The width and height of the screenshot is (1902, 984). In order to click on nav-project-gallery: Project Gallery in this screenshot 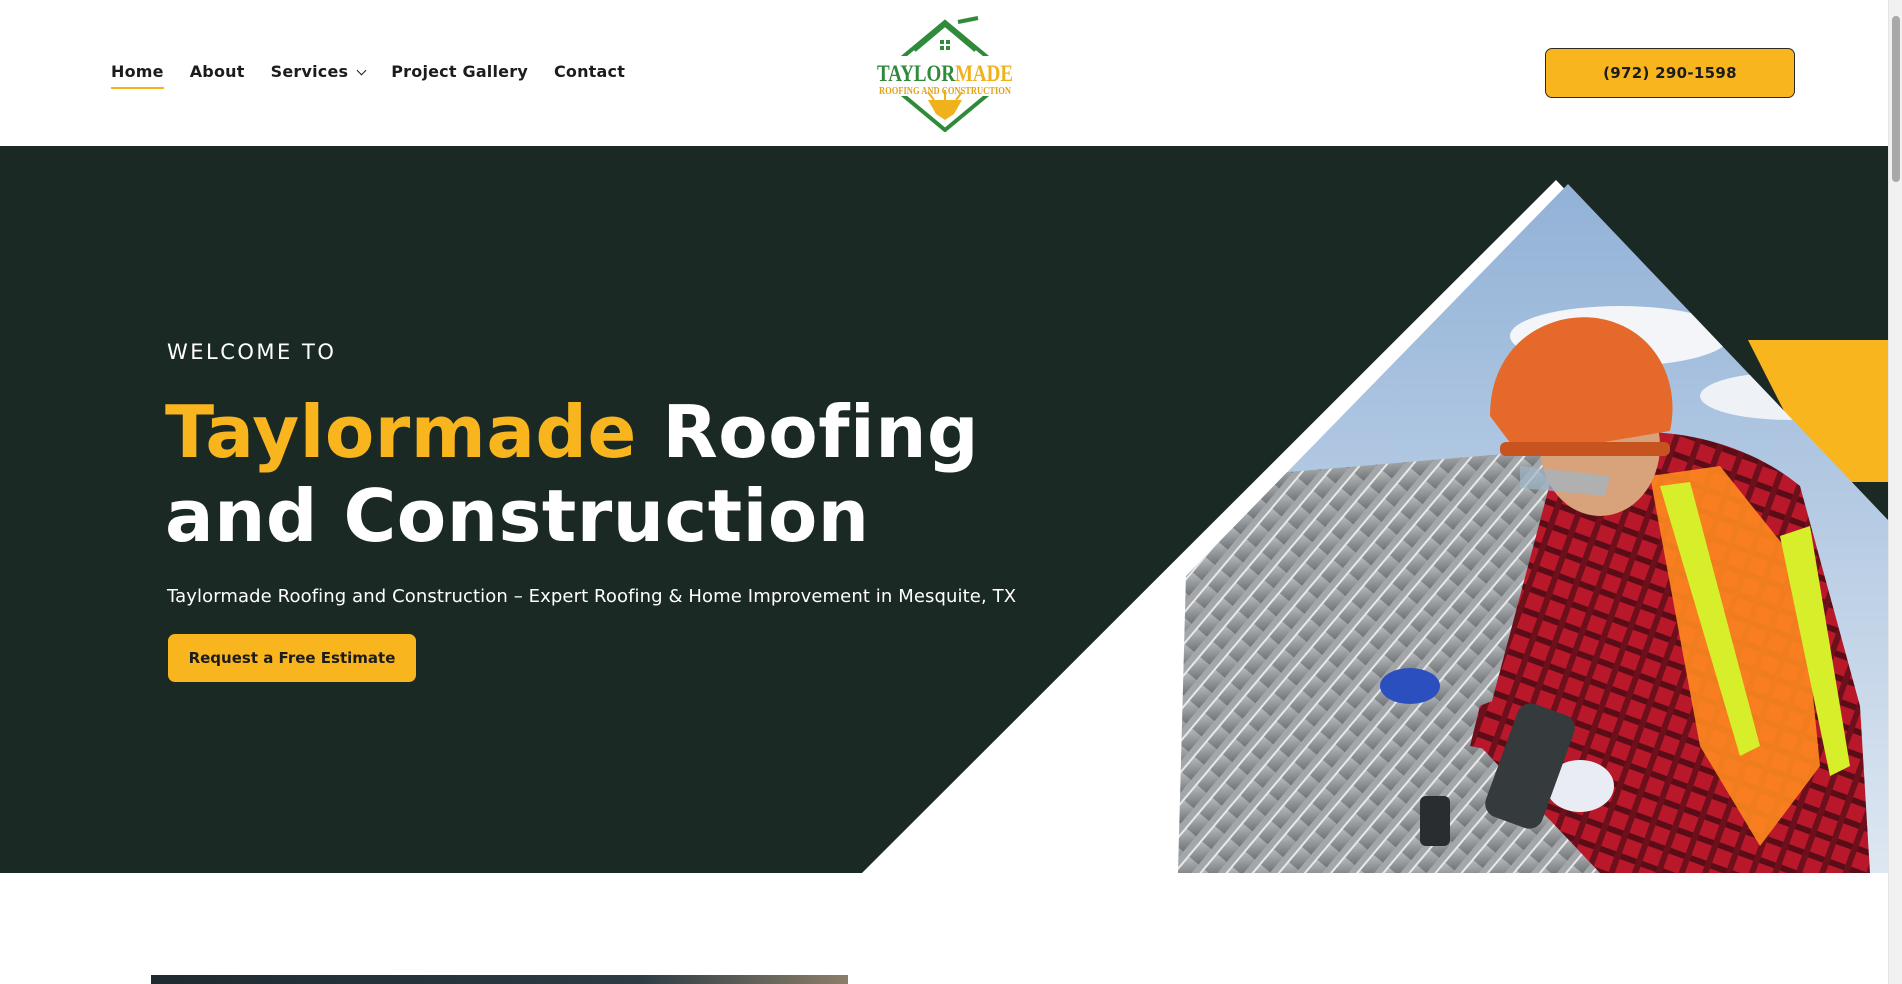, I will do `click(459, 71)`.